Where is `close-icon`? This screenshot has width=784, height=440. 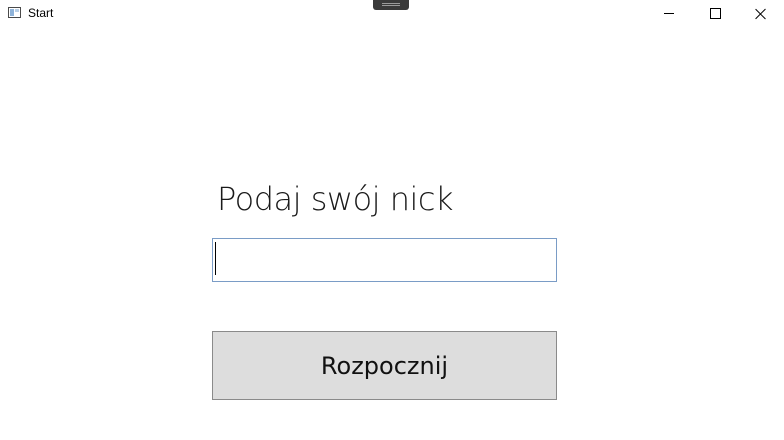
close-icon is located at coordinates (761, 14).